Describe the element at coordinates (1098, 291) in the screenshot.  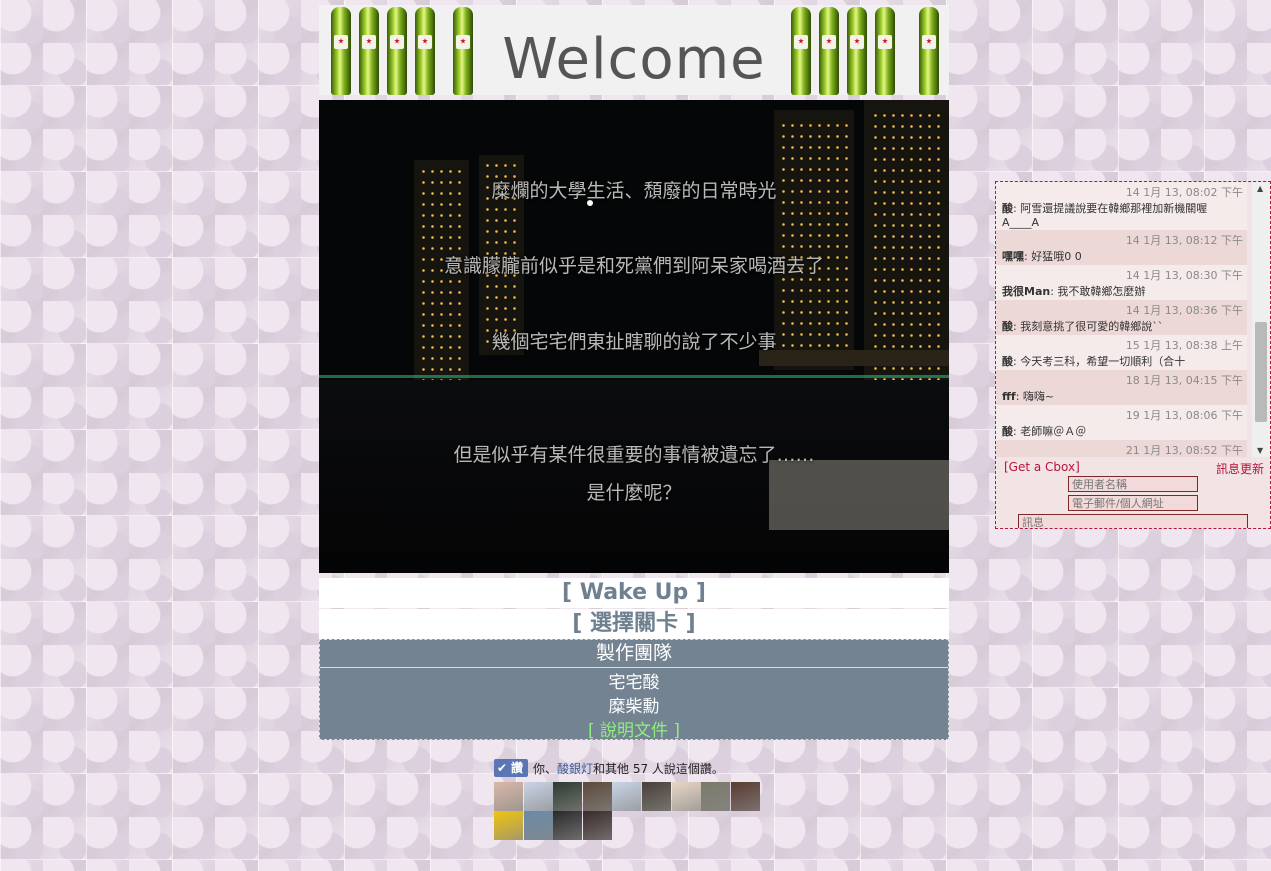
I see `message-text: : 我不敢韓鄉怎麼辦` at that location.